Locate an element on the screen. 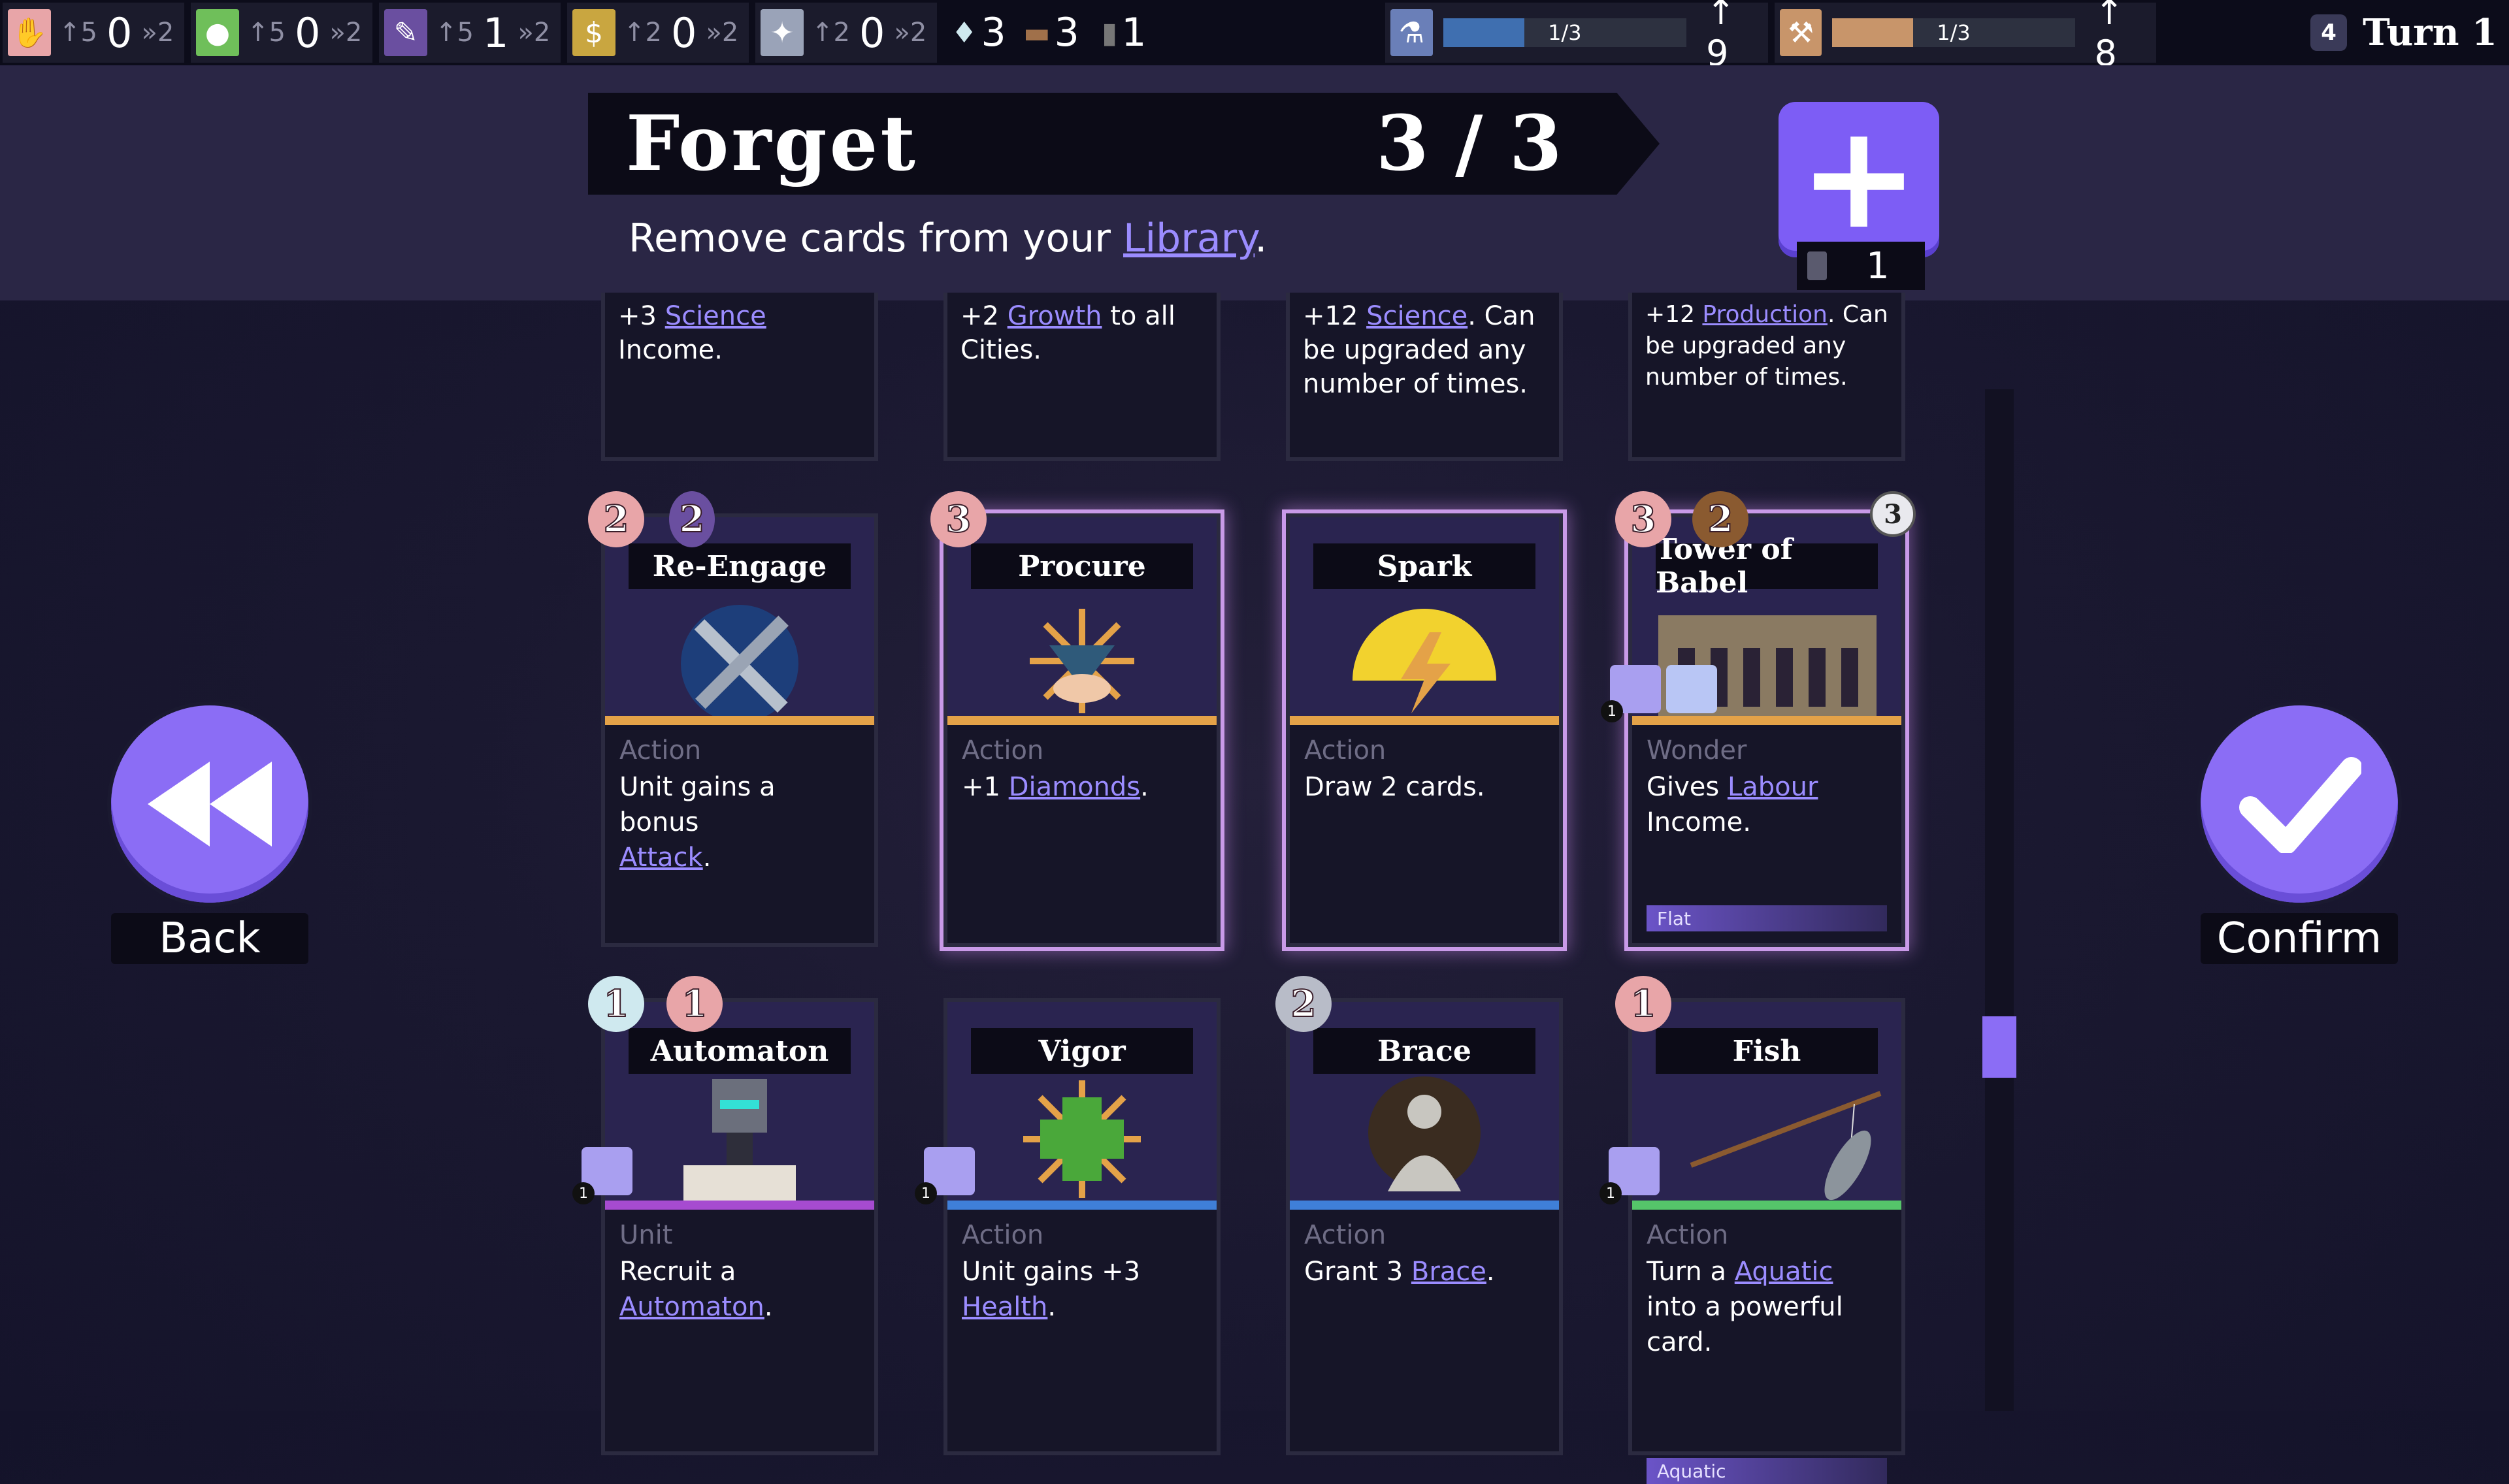 The width and height of the screenshot is (2509, 1484). turn-label: Turn 1 is located at coordinates (2430, 32).